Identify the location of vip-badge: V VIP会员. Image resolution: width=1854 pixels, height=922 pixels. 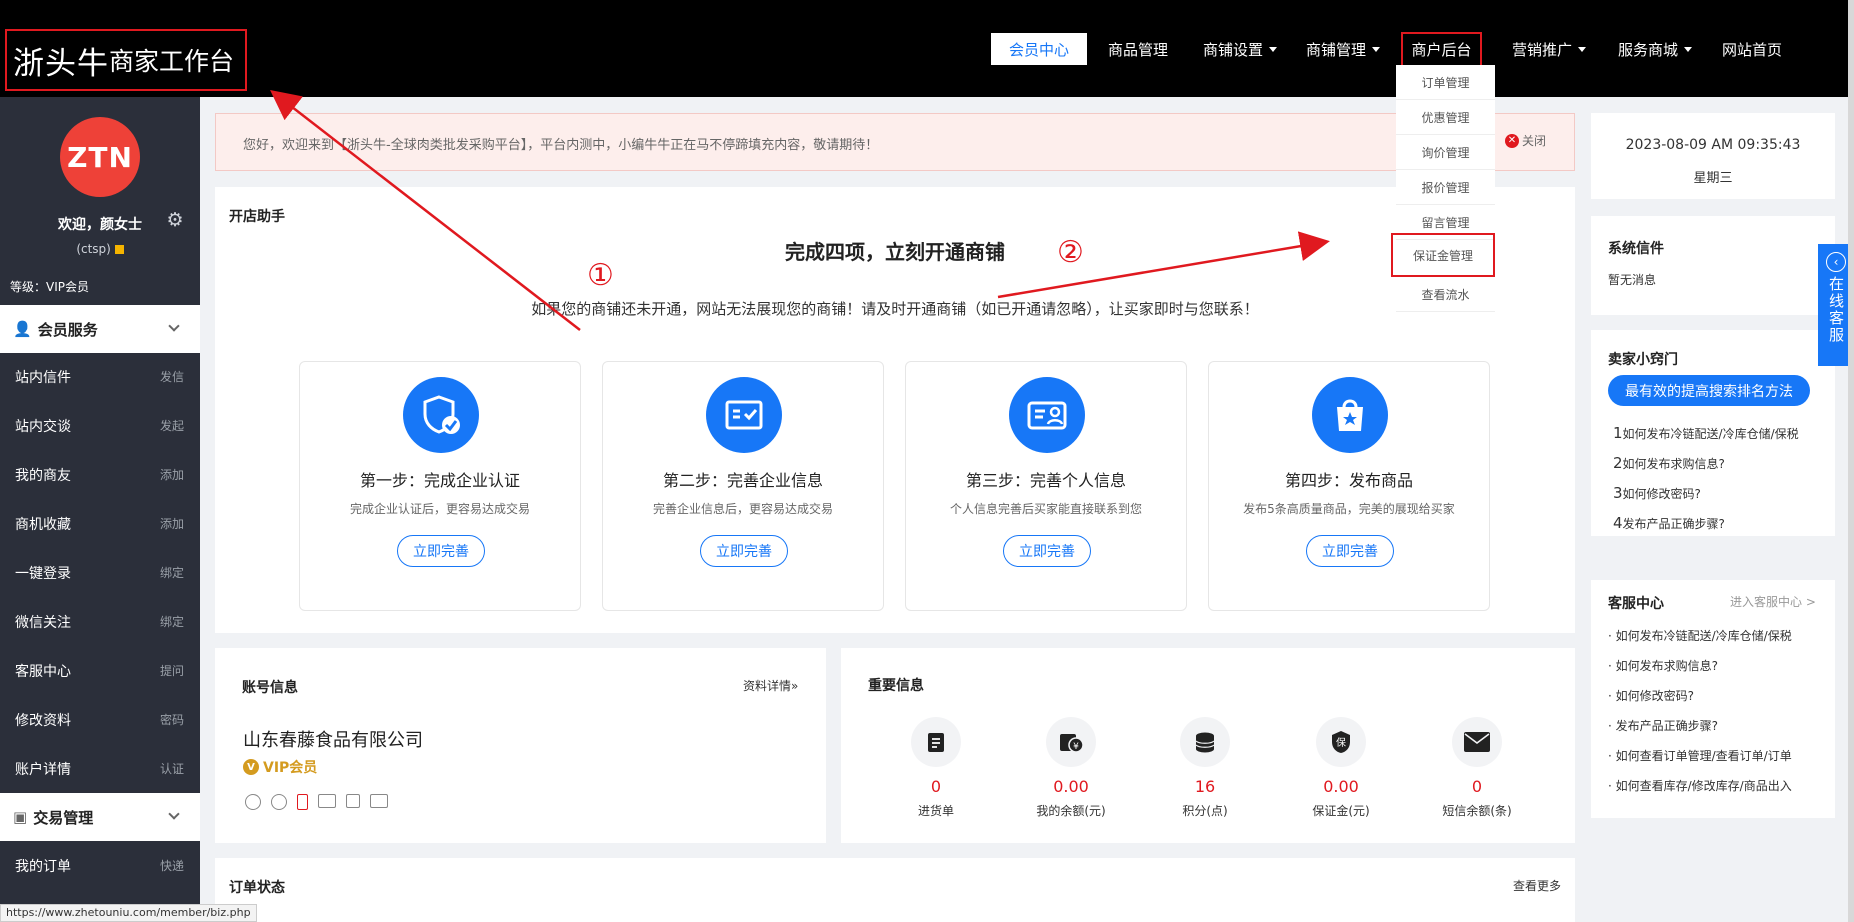
(280, 767).